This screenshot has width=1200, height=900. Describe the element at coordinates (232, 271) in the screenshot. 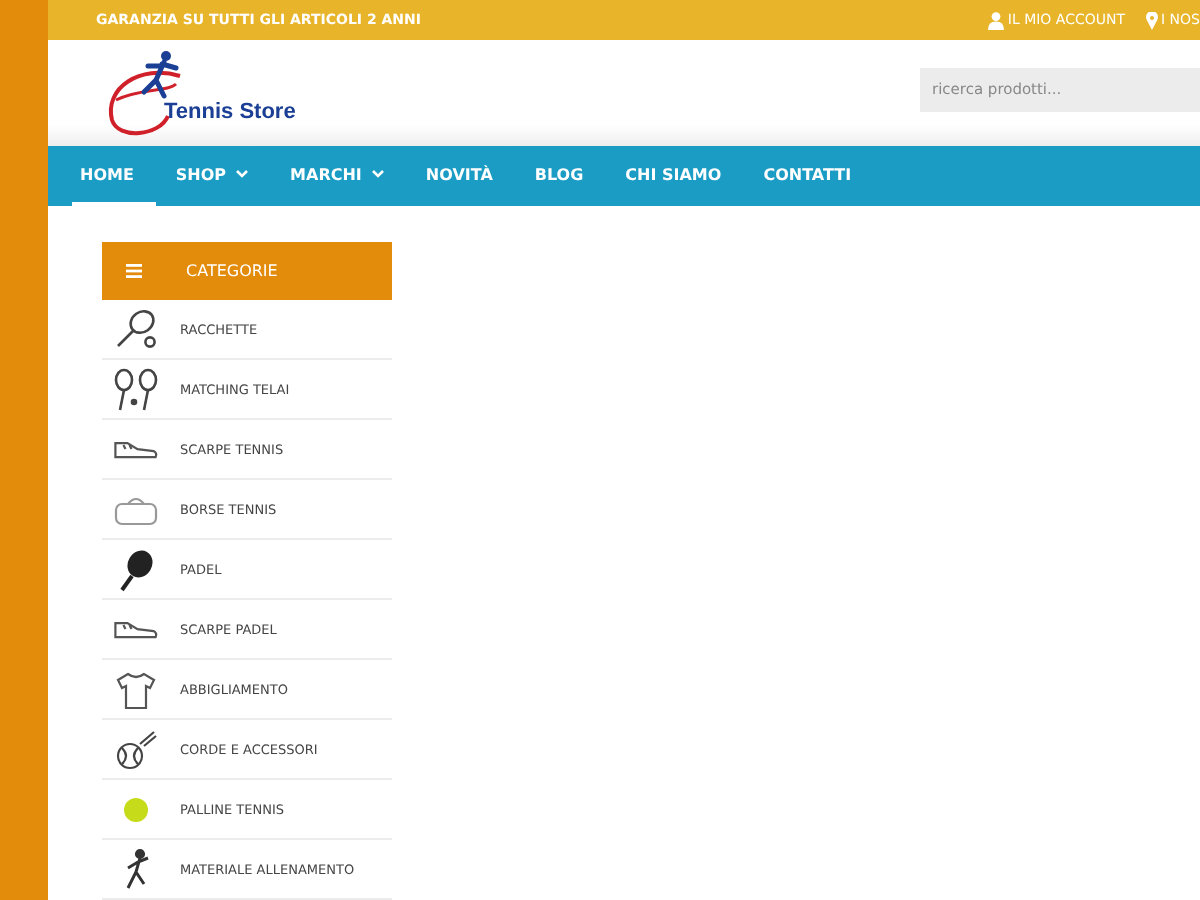

I see `categories-title: CATEGORIE` at that location.